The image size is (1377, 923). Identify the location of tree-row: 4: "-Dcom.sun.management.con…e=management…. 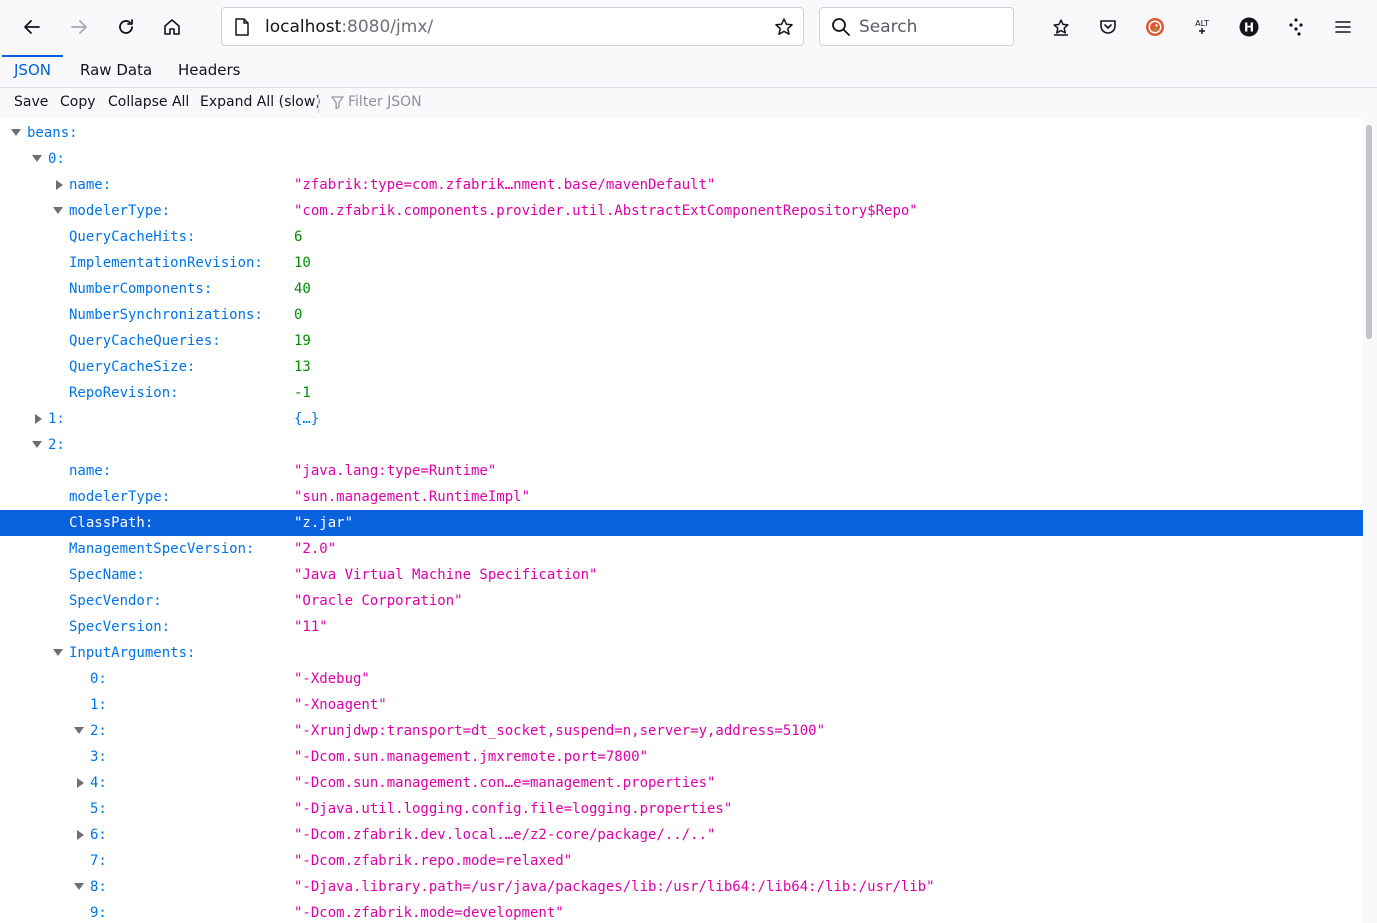
(681, 783).